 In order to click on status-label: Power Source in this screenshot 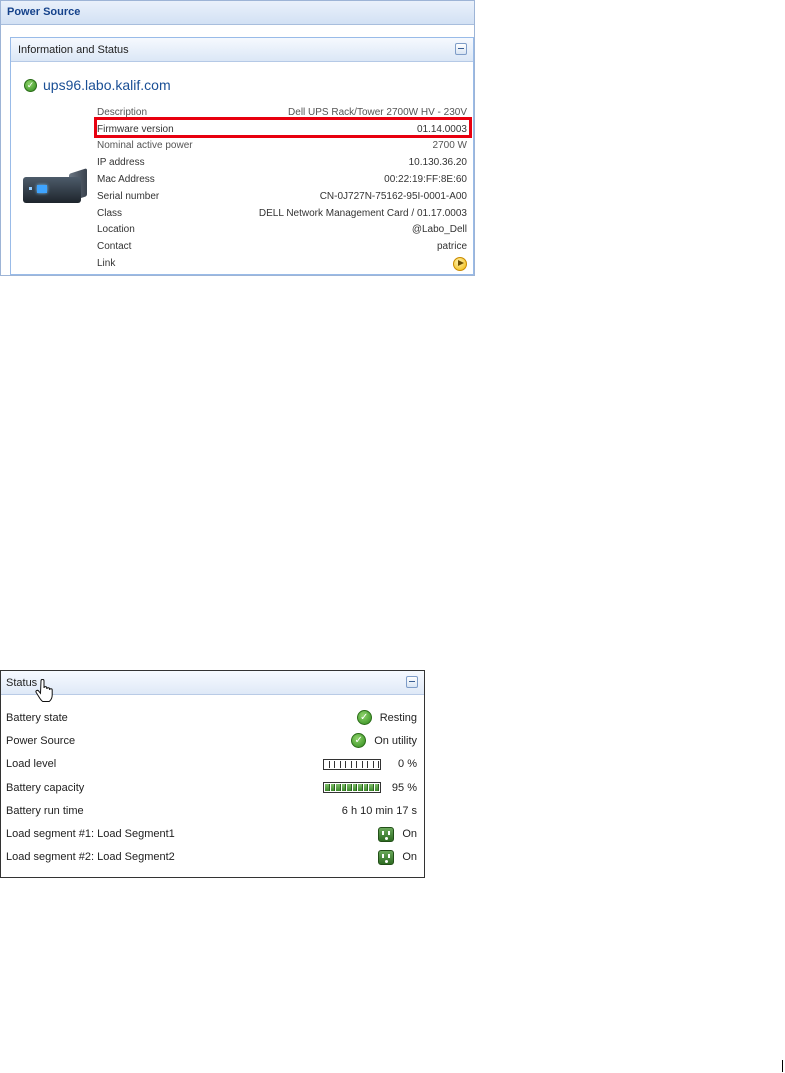, I will do `click(41, 740)`.